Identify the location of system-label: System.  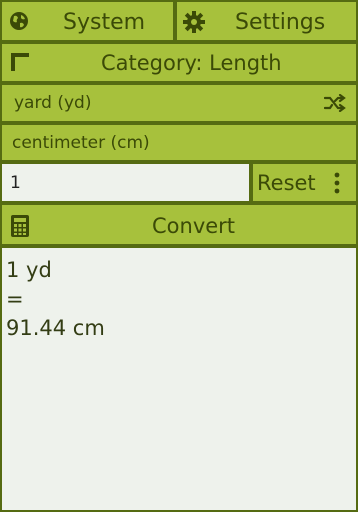
(104, 22).